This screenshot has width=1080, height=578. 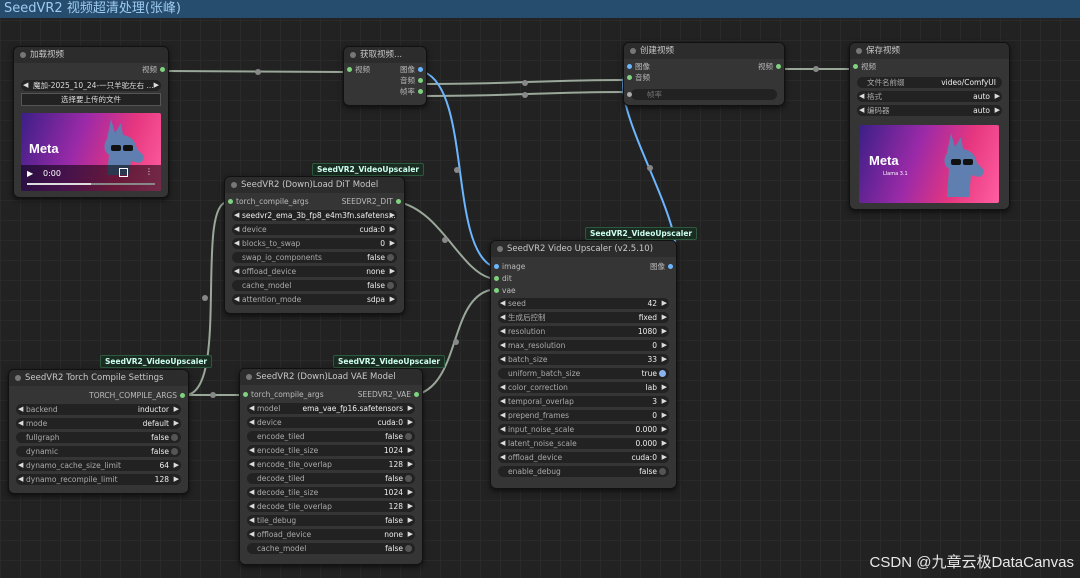 What do you see at coordinates (98, 423) in the screenshot?
I see `mode-select: ◀ mode default ▶` at bounding box center [98, 423].